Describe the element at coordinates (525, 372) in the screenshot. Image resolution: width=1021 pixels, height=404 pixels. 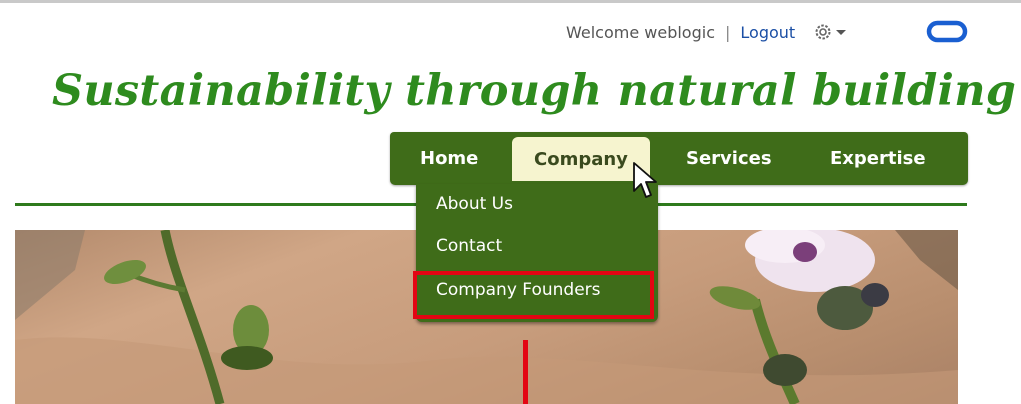
I see `callout-line` at that location.